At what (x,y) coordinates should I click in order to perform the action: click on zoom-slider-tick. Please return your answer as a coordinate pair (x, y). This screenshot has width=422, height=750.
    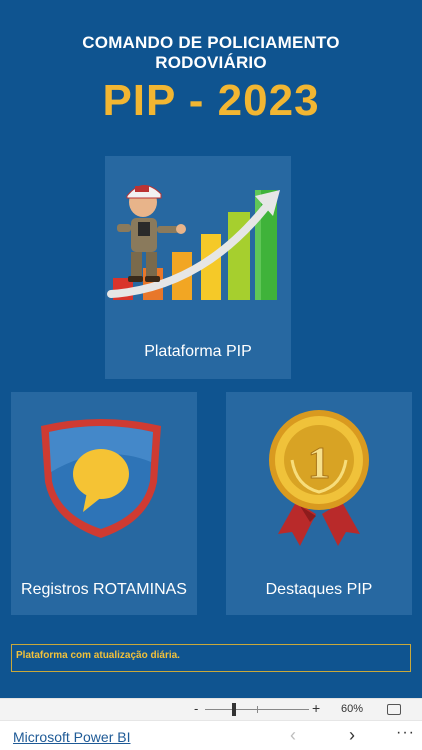
    Looking at the image, I should click on (257, 709).